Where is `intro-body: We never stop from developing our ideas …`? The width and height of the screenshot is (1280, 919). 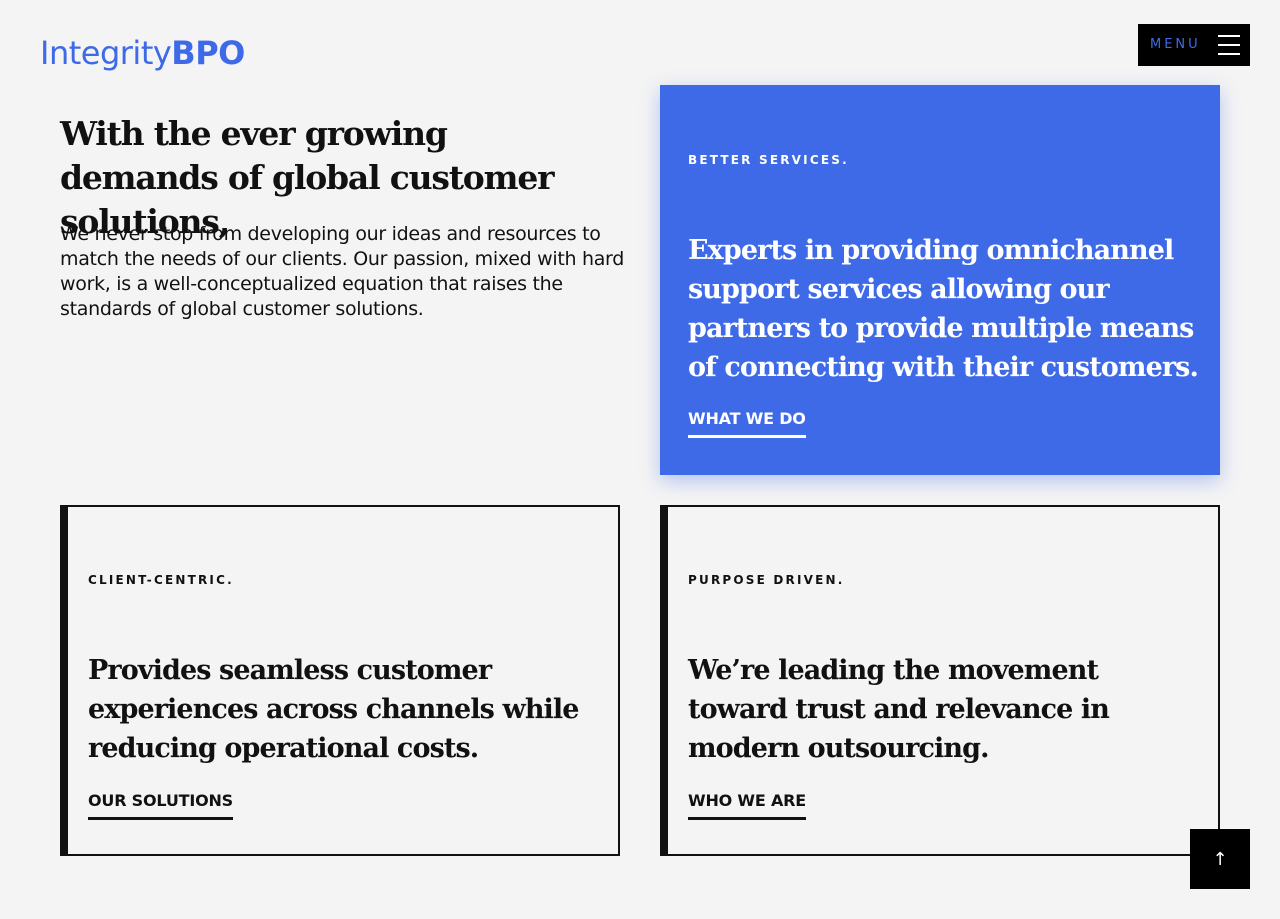 intro-body: We never stop from developing our ideas … is located at coordinates (342, 271).